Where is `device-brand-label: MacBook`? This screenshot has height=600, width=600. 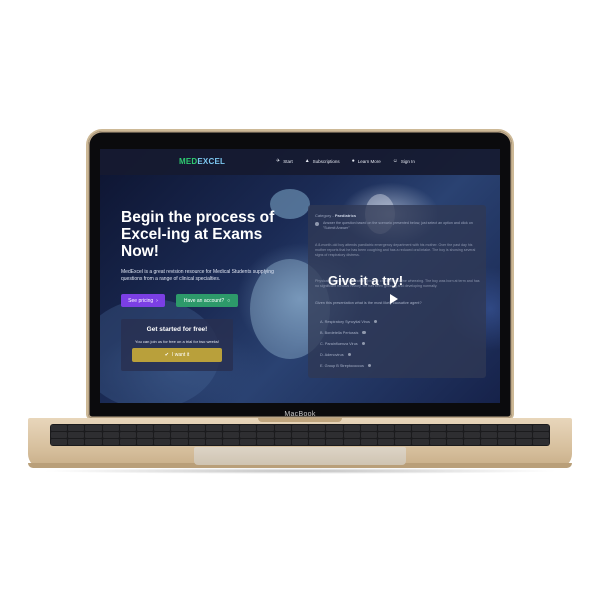 device-brand-label: MacBook is located at coordinates (300, 414).